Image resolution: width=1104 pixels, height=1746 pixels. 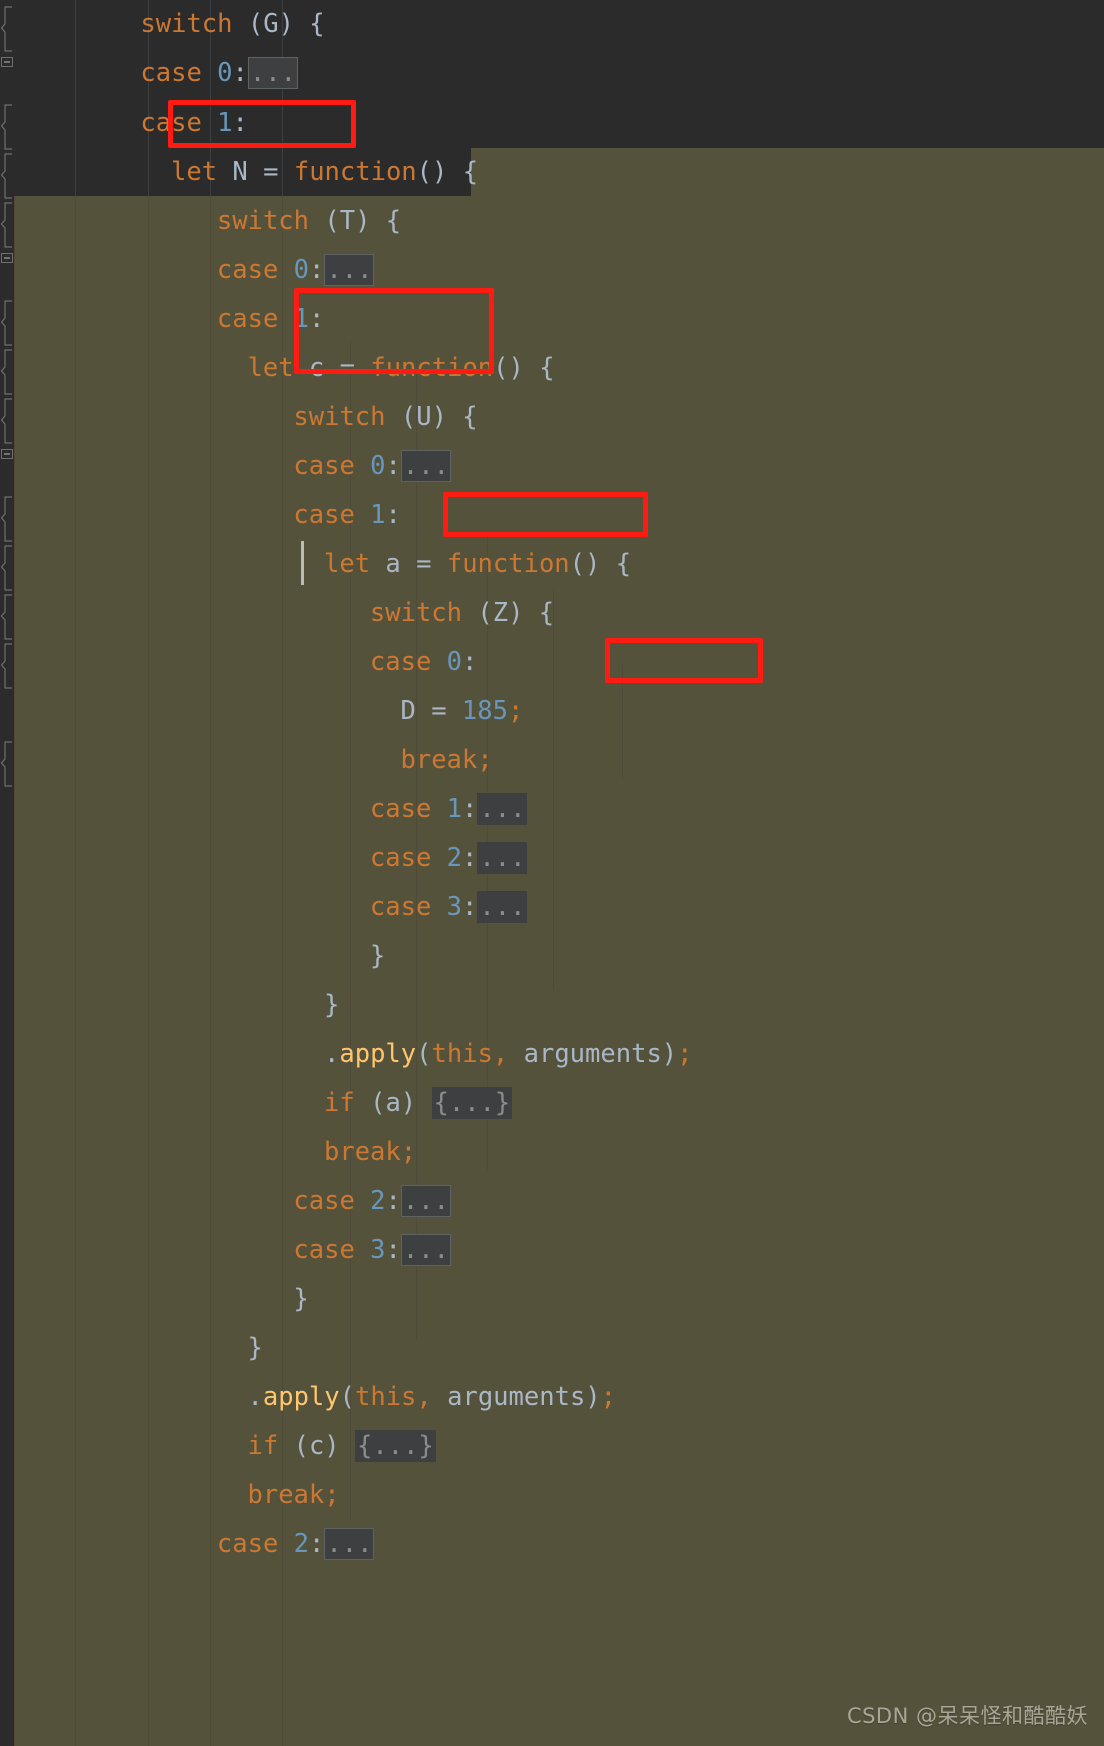 What do you see at coordinates (552, 613) in the screenshot?
I see `code-line: switch (Z) {` at bounding box center [552, 613].